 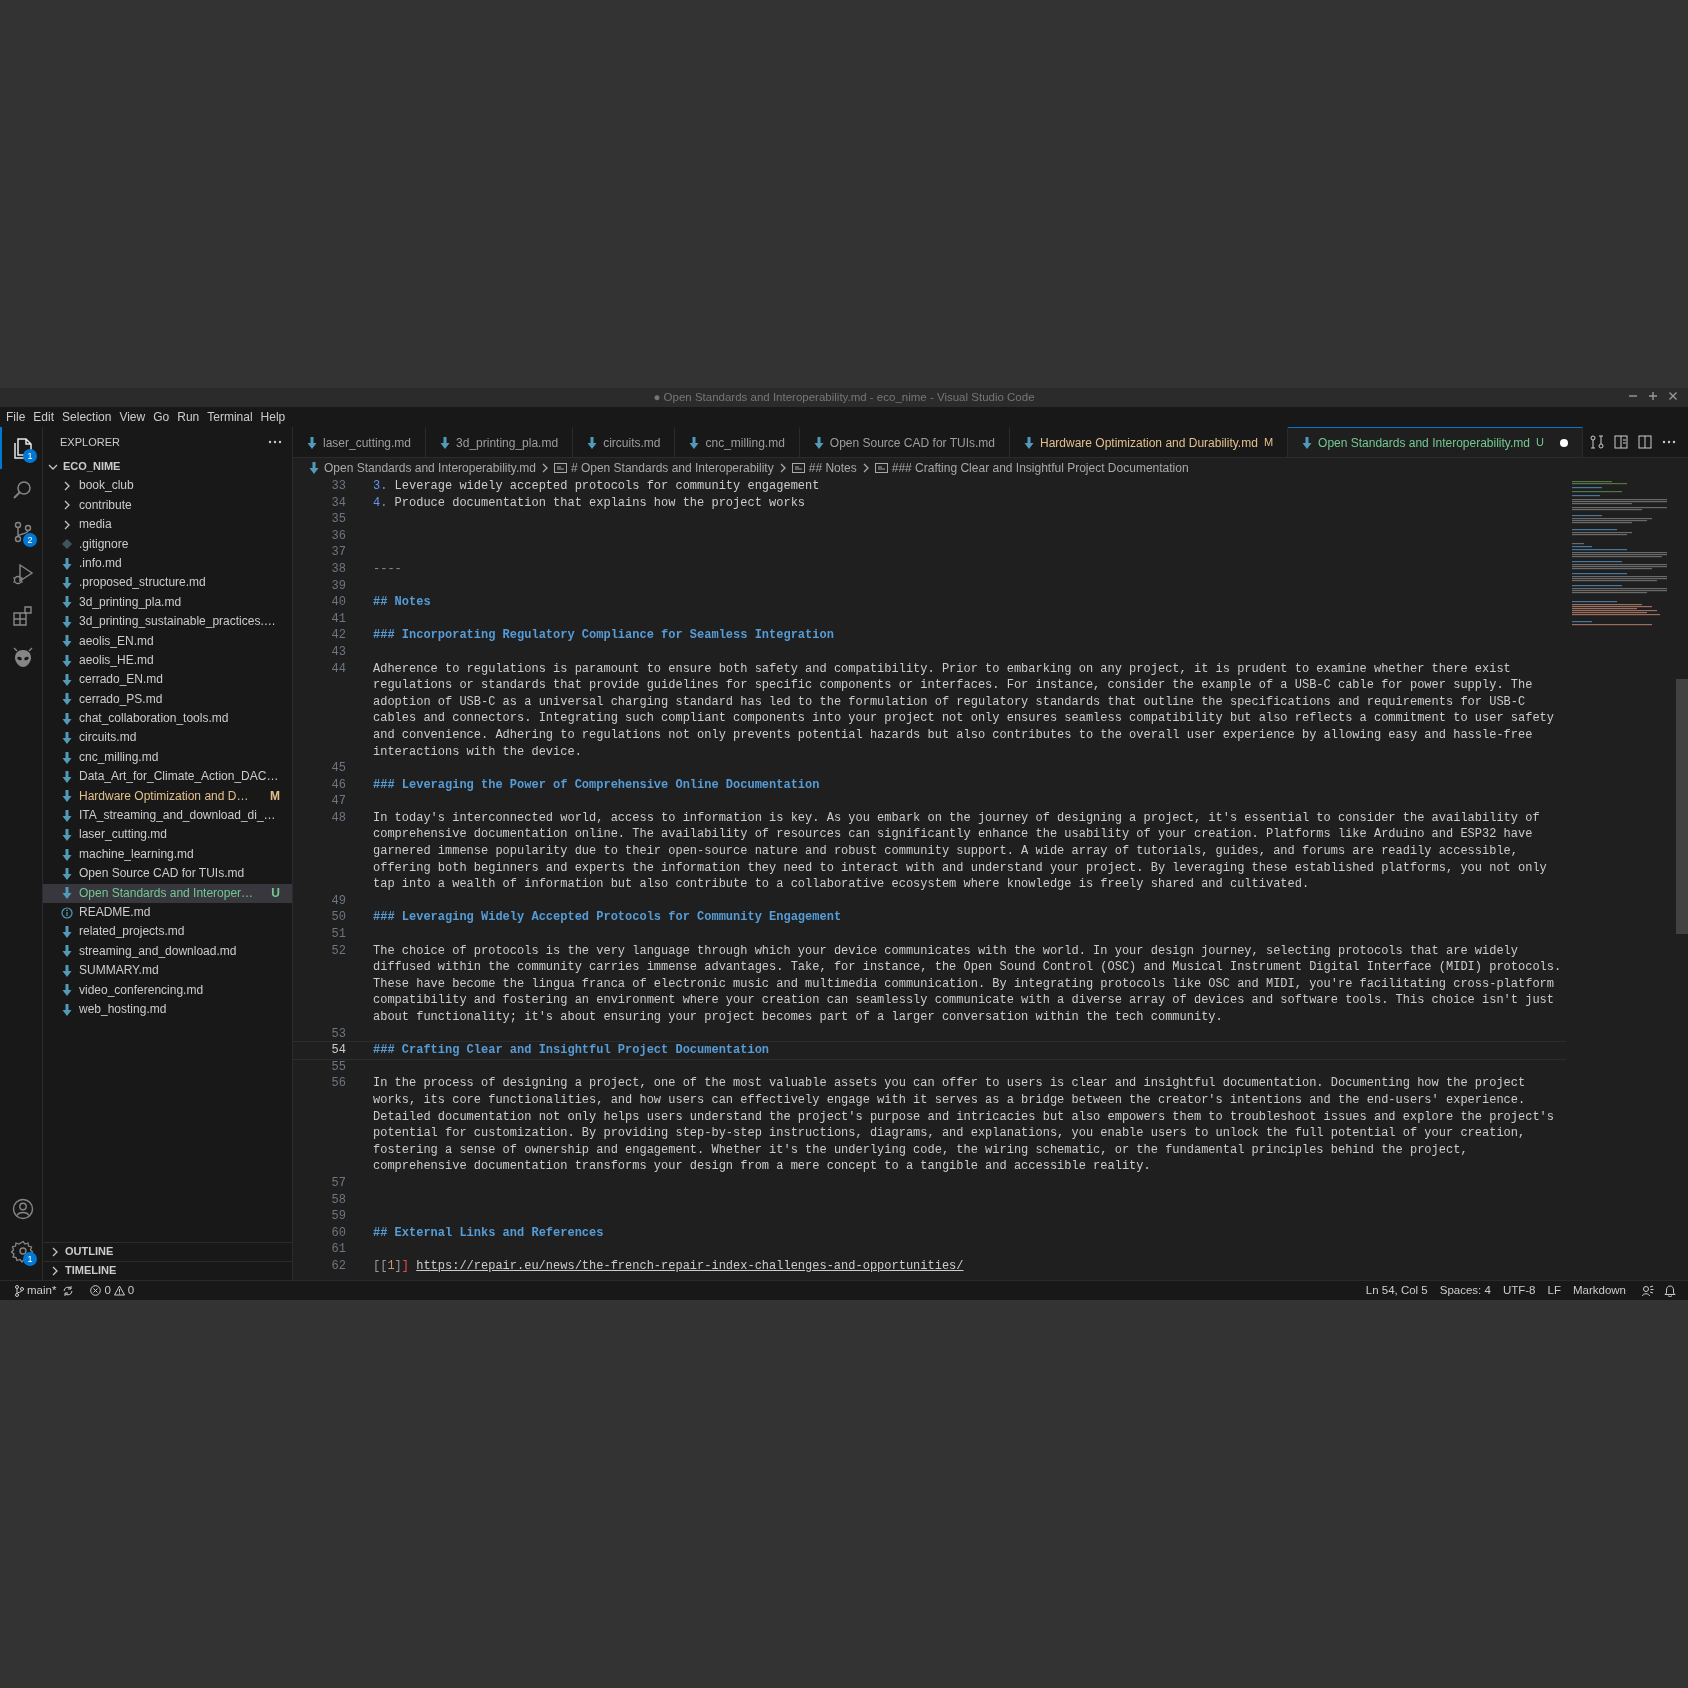 I want to click on compare-changes-icon, so click(x=1597, y=442).